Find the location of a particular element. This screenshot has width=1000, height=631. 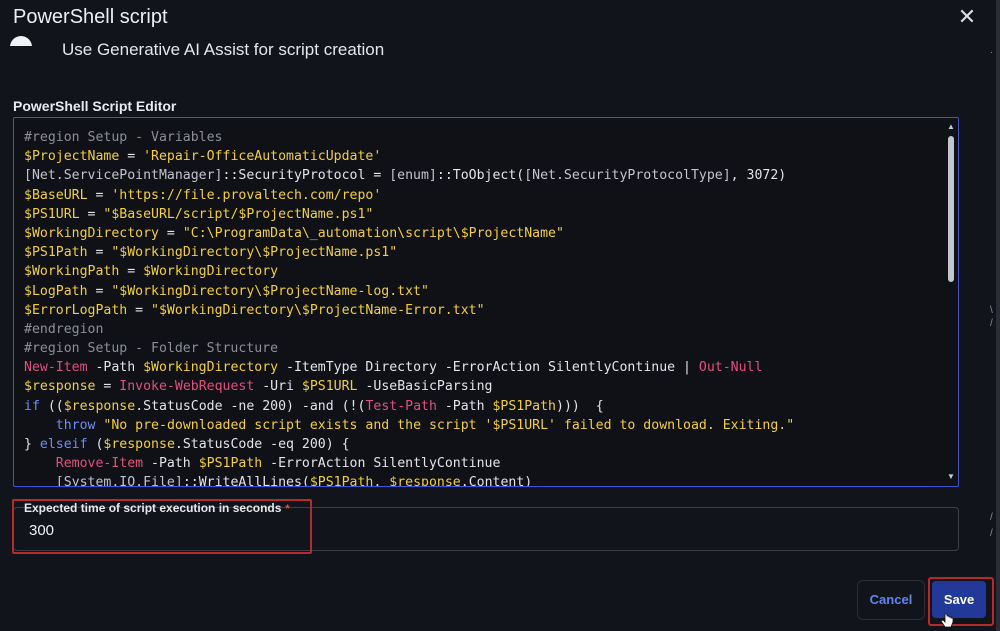

hand-cursor-icon is located at coordinates (947, 620).